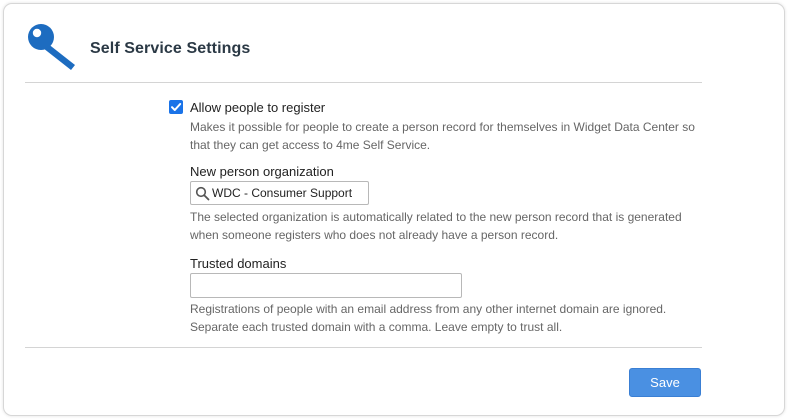 This screenshot has width=790, height=420. I want to click on organization-picker: WDC - Consumer Support, so click(279, 193).